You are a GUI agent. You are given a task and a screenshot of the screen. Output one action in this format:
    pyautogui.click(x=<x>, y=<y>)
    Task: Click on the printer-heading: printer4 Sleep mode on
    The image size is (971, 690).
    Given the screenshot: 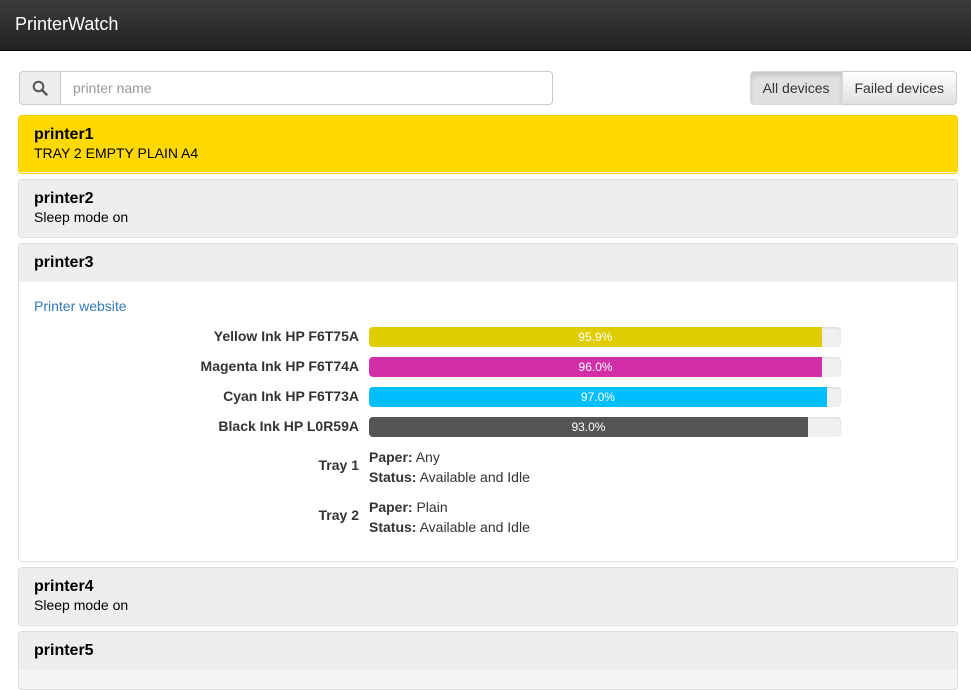 What is the action you would take?
    pyautogui.click(x=488, y=596)
    